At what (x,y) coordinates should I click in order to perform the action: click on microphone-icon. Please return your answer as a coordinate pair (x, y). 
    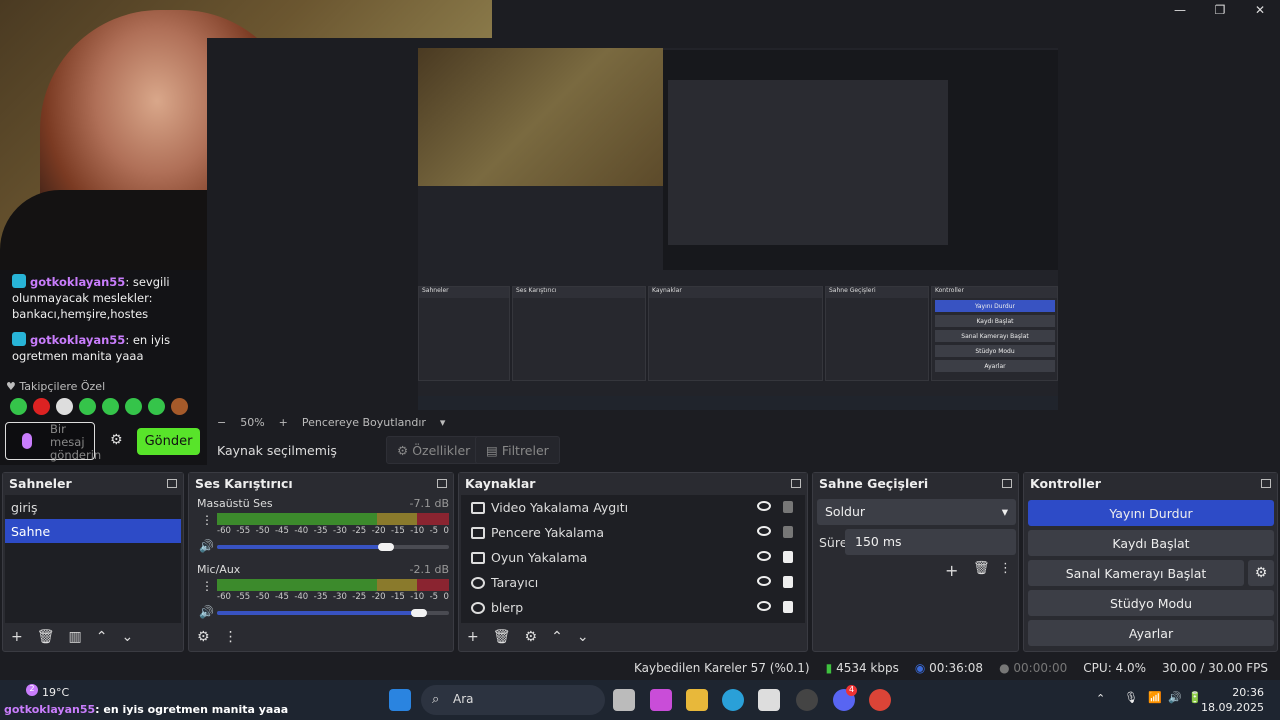
    Looking at the image, I should click on (27, 441).